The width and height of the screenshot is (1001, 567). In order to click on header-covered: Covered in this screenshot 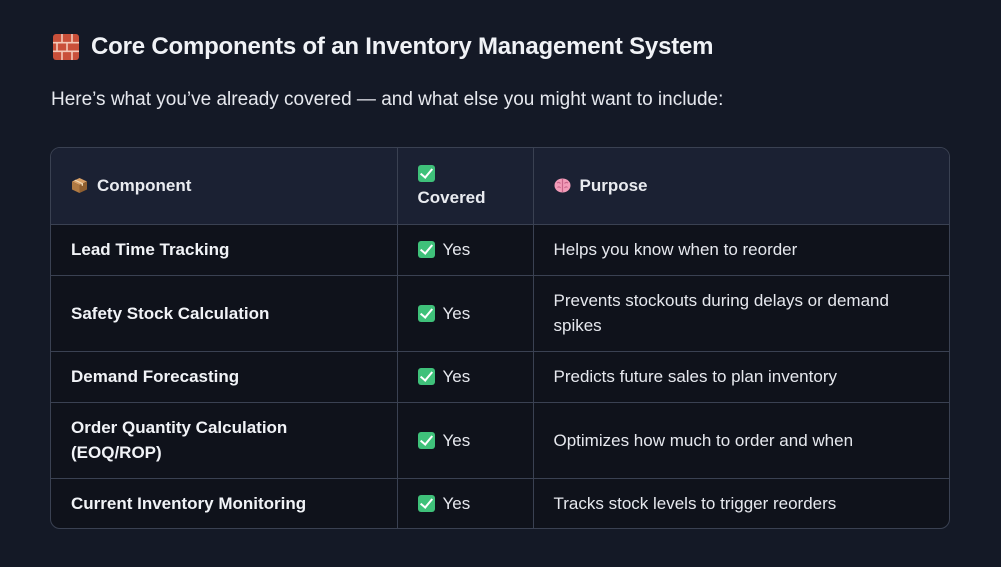, I will do `click(465, 186)`.